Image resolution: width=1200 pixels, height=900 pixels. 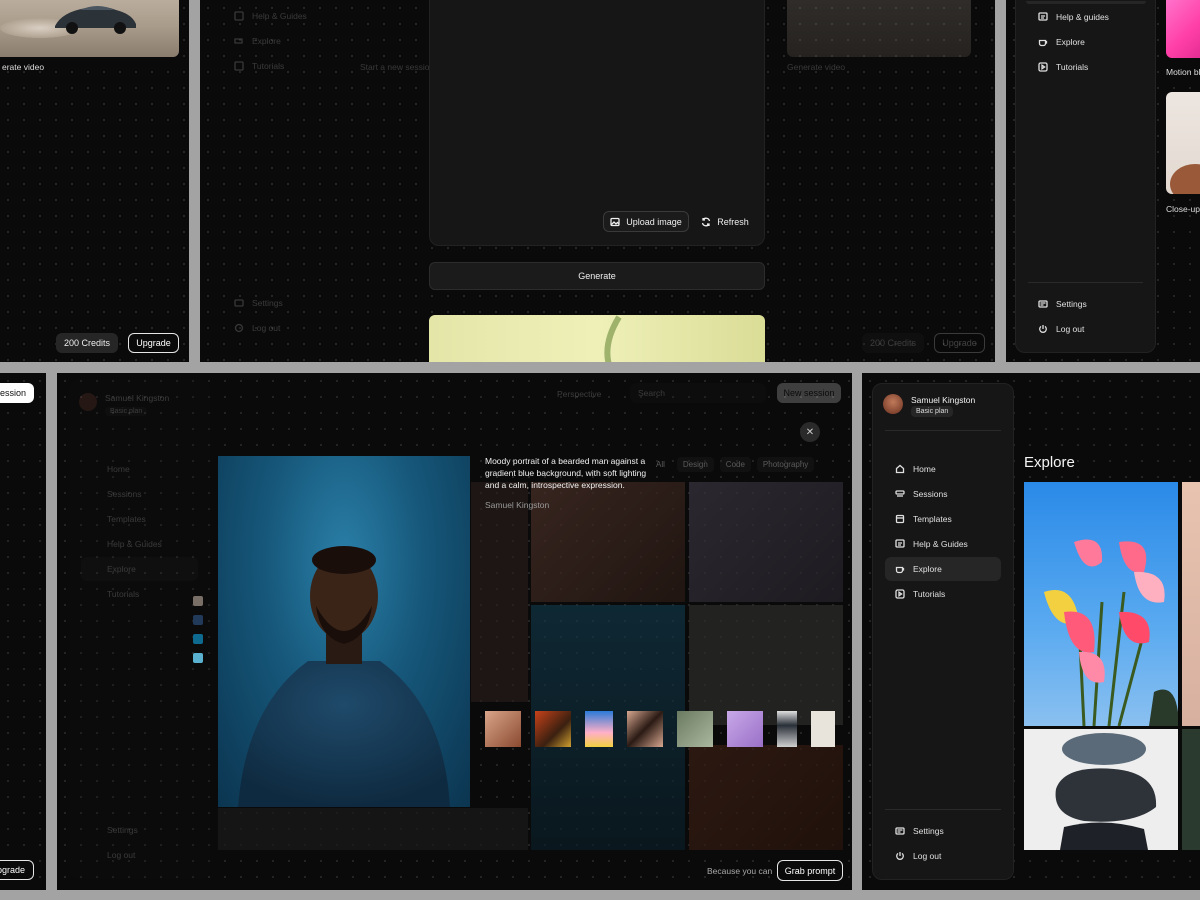 What do you see at coordinates (17, 393) in the screenshot?
I see `new-session-button: session` at bounding box center [17, 393].